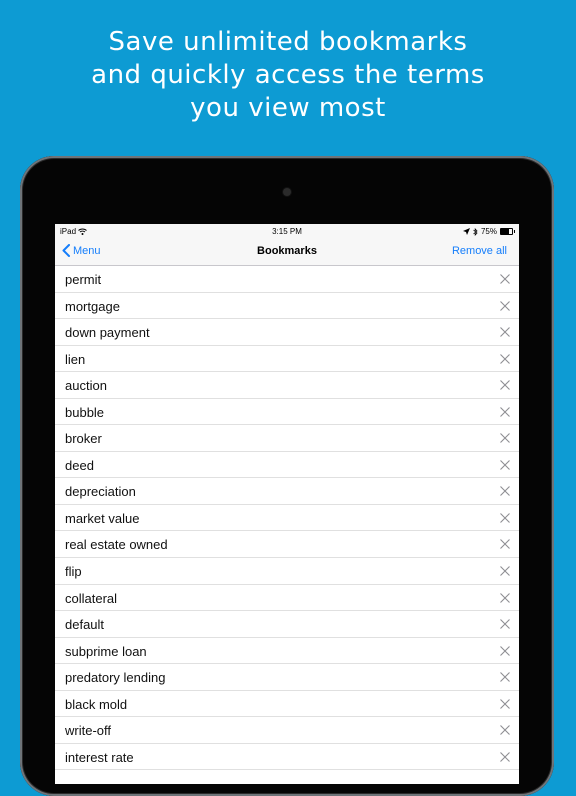 This screenshot has height=796, width=576. I want to click on bookmark-term: interest rate, so click(99, 757).